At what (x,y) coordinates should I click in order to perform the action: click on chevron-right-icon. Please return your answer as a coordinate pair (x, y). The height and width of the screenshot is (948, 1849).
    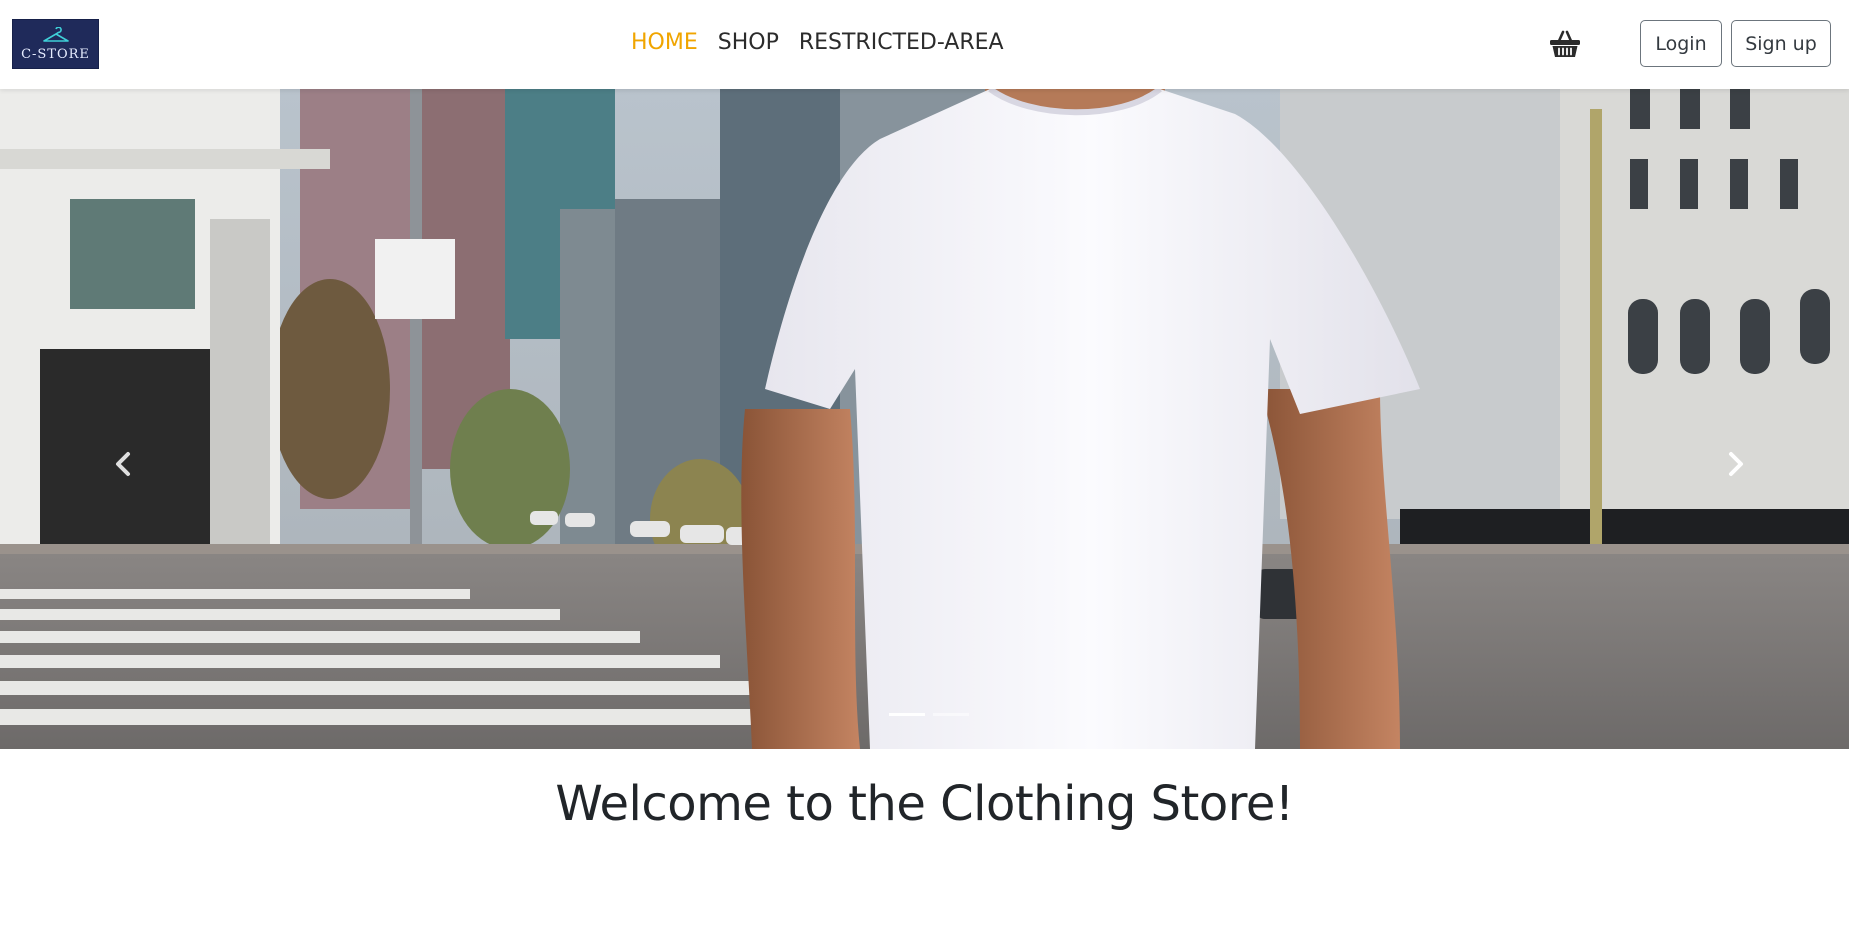
    Looking at the image, I should click on (1736, 464).